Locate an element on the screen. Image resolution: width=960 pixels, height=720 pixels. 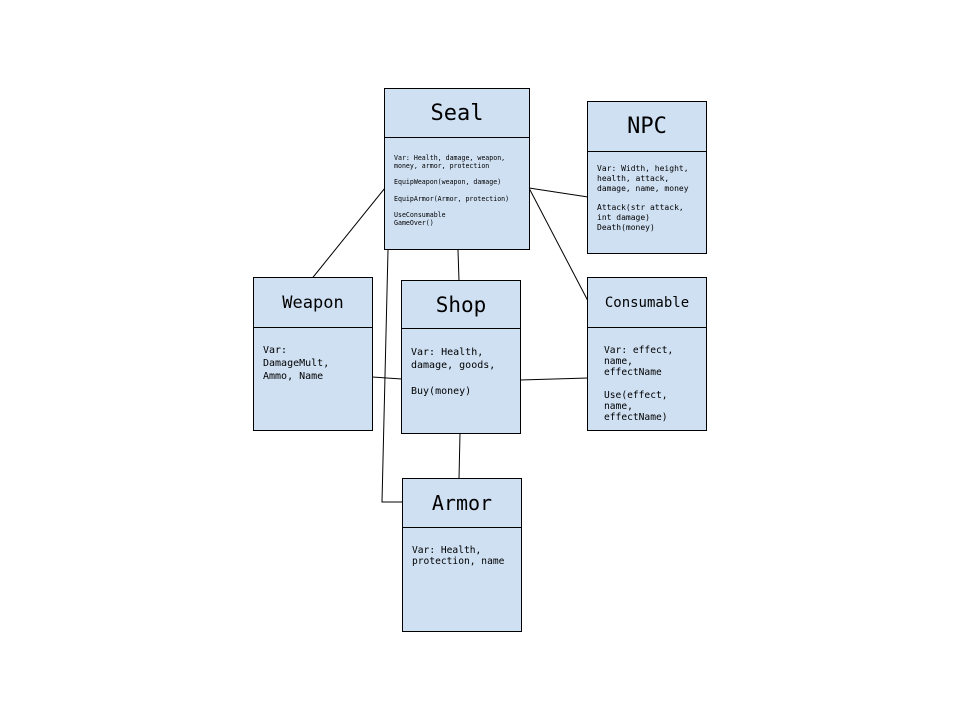
seal-method-consumable-gameover: UseConsumable GameOver() is located at coordinates (420, 219).